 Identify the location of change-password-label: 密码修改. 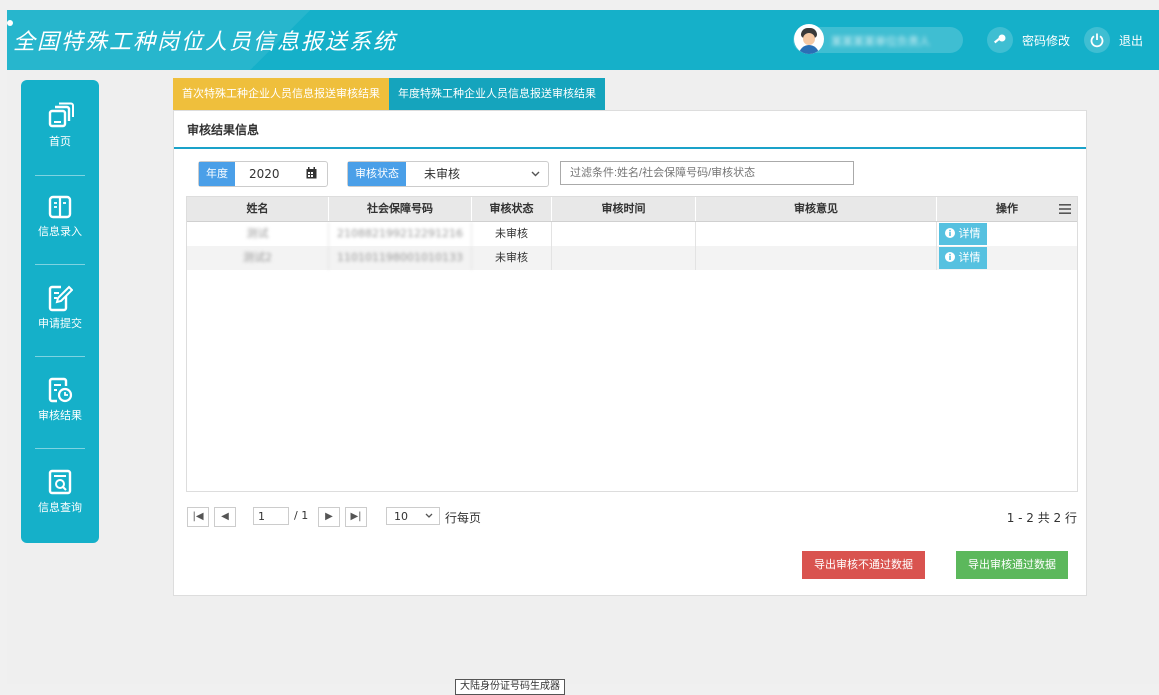
(1046, 40).